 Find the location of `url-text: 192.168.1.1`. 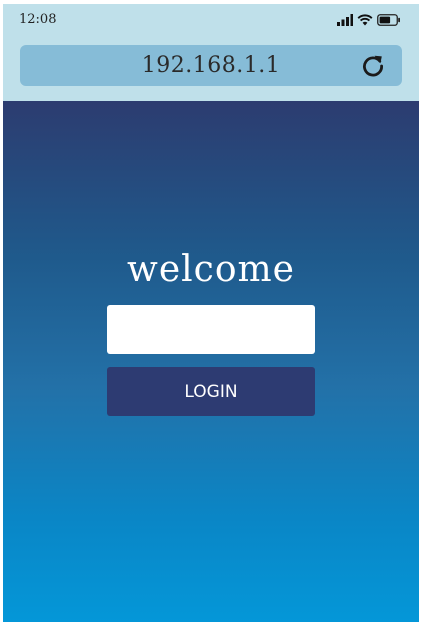

url-text: 192.168.1.1 is located at coordinates (211, 65).